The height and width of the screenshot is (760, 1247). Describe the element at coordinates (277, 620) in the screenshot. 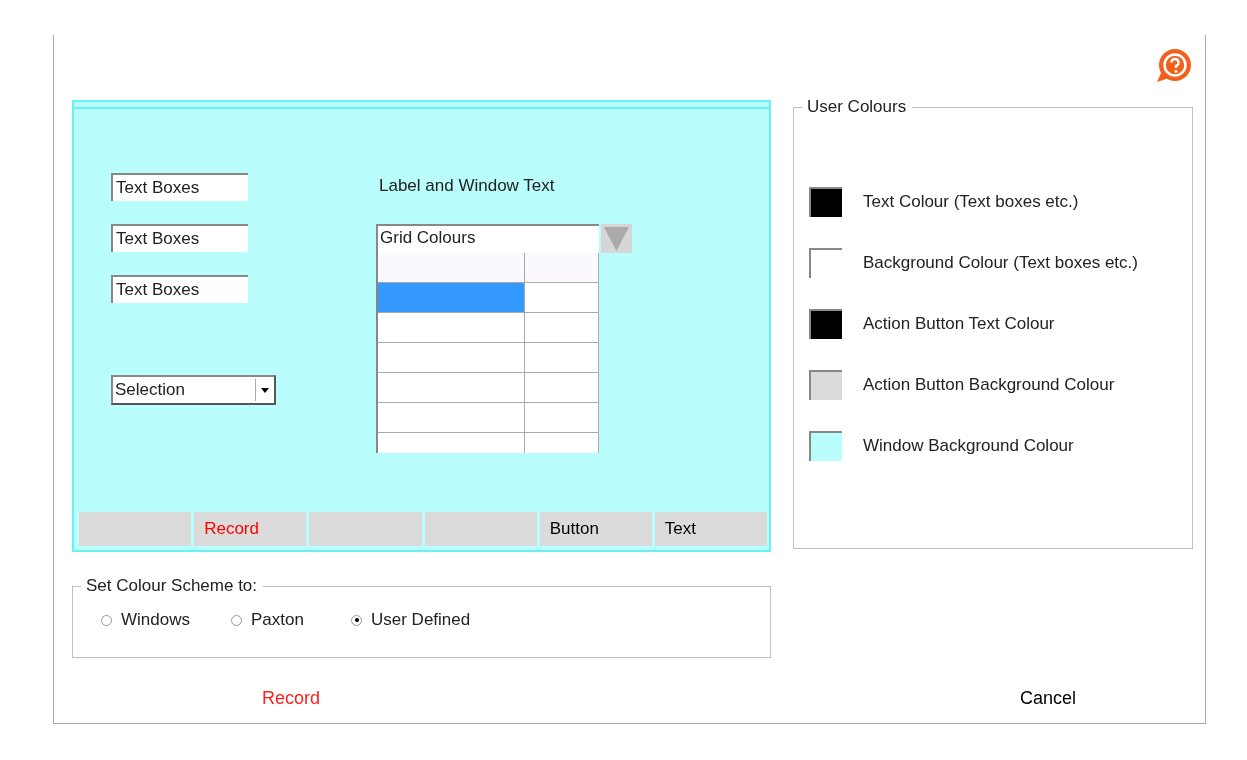

I see `radio-label: Paxton` at that location.